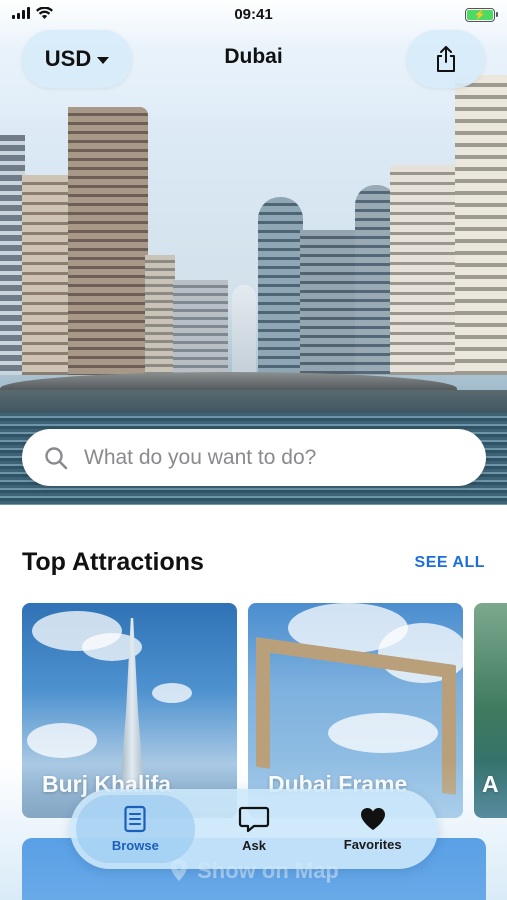  I want to click on see-all-link: SEE ALL, so click(450, 563).